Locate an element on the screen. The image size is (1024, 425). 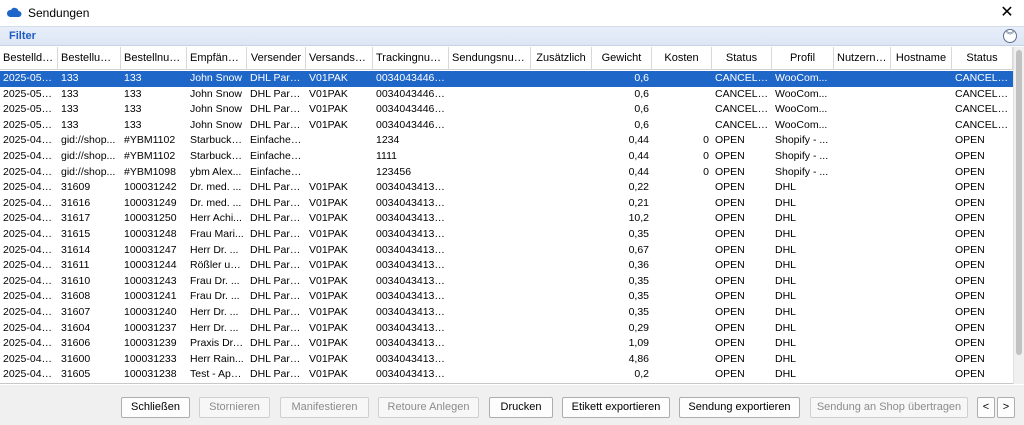
print-button: Drucken is located at coordinates (521, 407).